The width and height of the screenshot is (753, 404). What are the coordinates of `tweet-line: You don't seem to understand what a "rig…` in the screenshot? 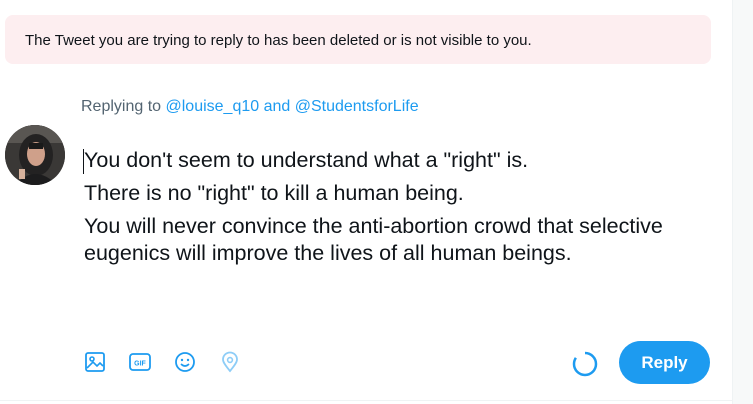 It's located at (306, 160).